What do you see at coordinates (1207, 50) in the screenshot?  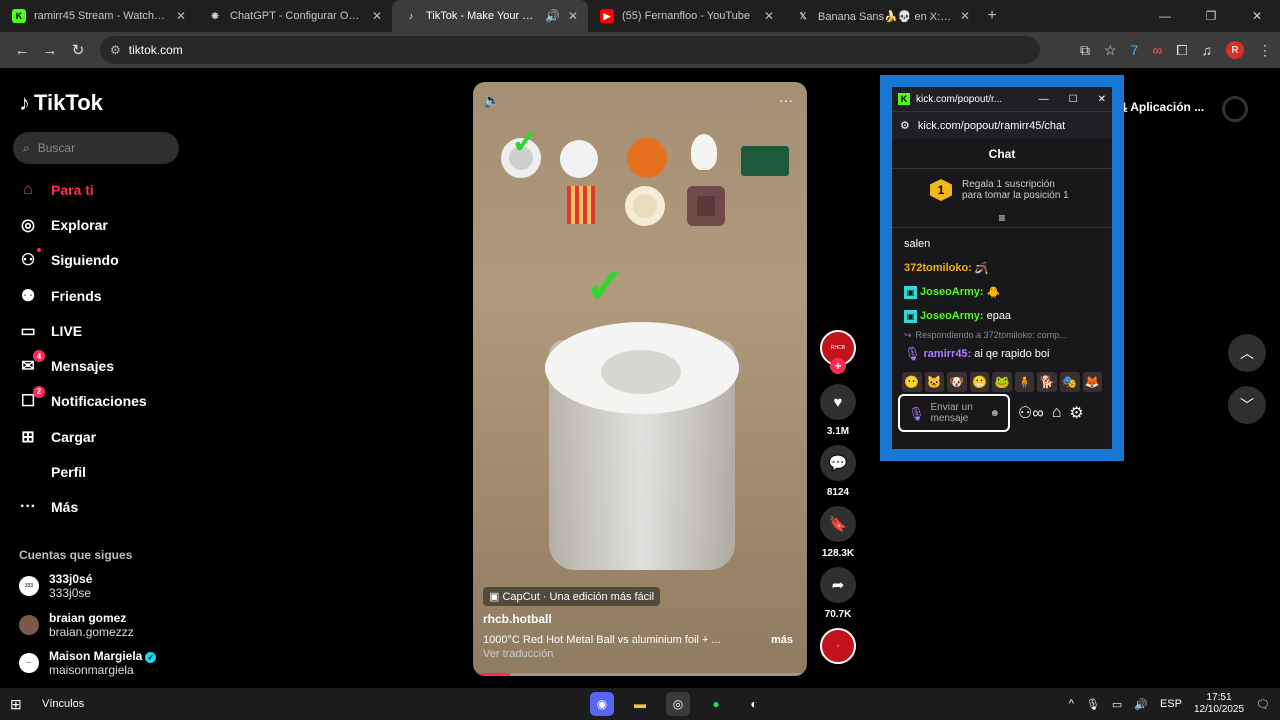 I see `media-icon: ♫` at bounding box center [1207, 50].